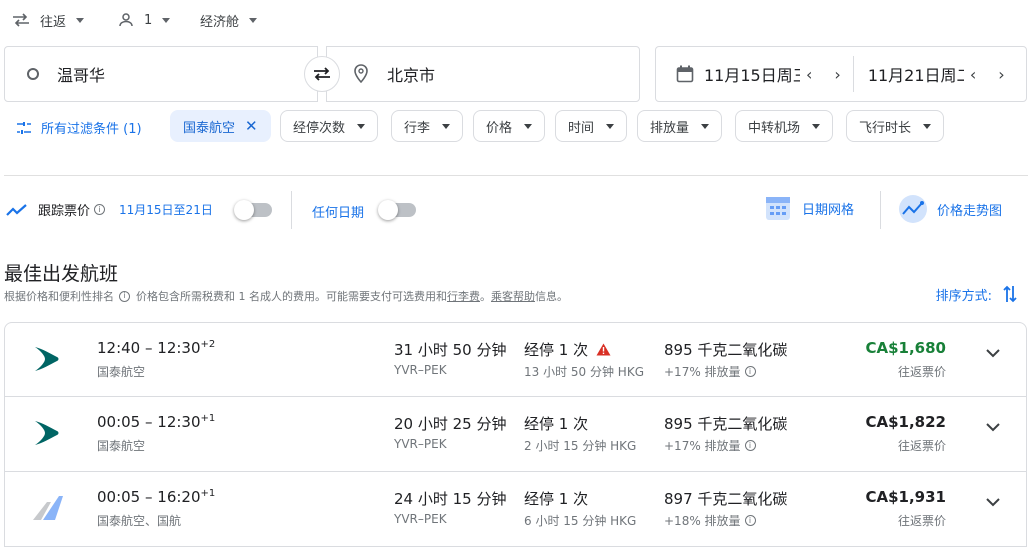  Describe the element at coordinates (516, 175) in the screenshot. I see `section-divider` at that location.